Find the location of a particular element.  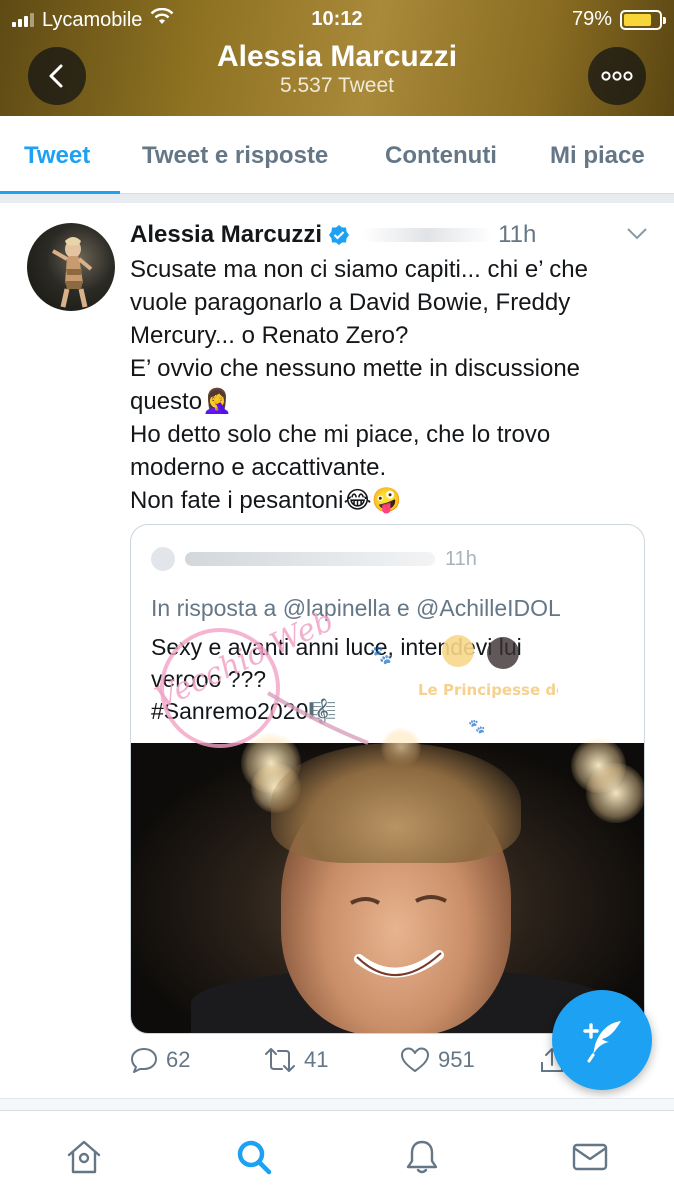

tweet-text-line: Non fate i pesantoni😂🤪 is located at coordinates (266, 500).